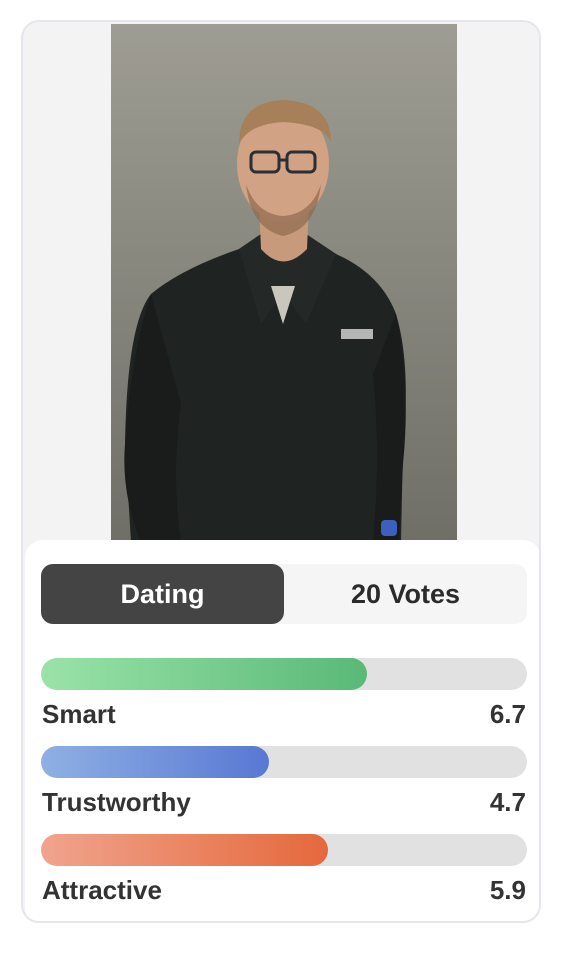 The width and height of the screenshot is (572, 956). I want to click on trustworthy-value: 4.7, so click(507, 801).